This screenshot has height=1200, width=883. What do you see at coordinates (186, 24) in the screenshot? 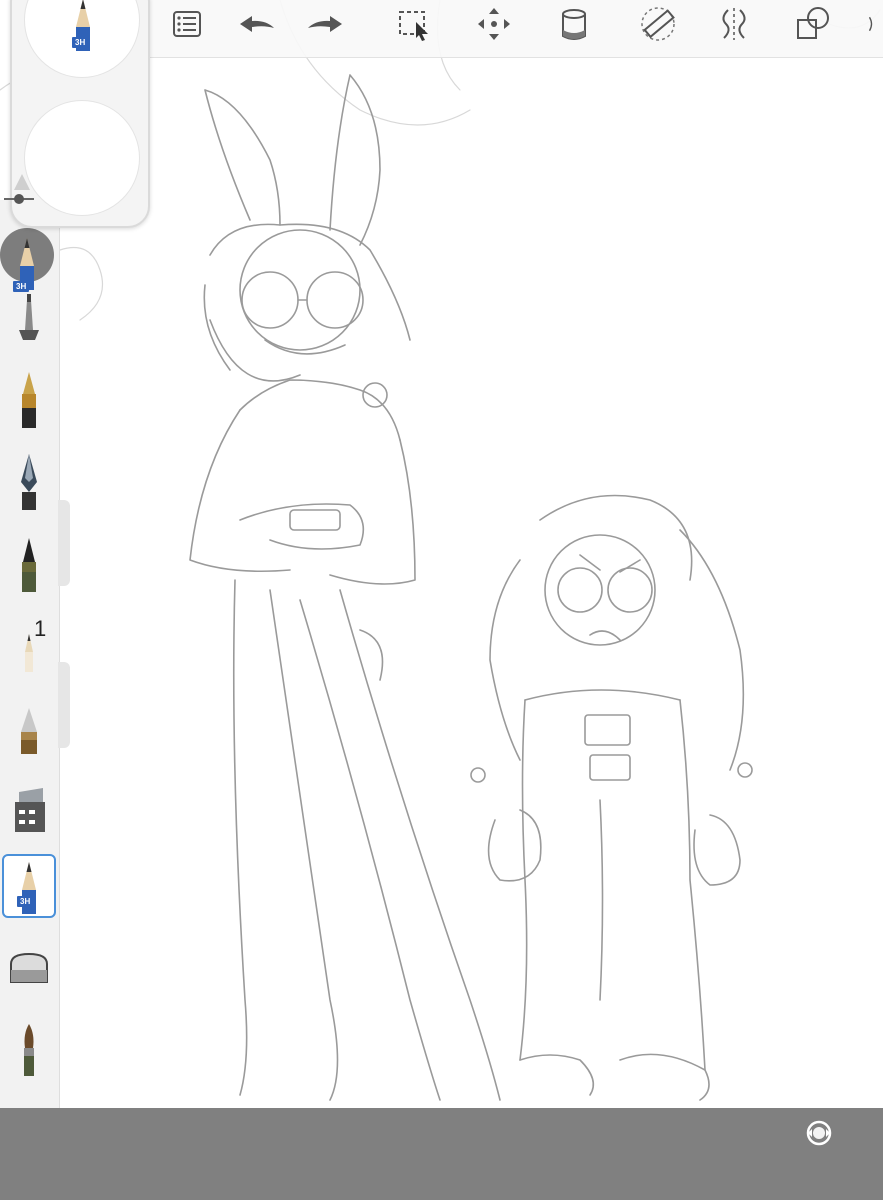
I see `layers-list-icon` at bounding box center [186, 24].